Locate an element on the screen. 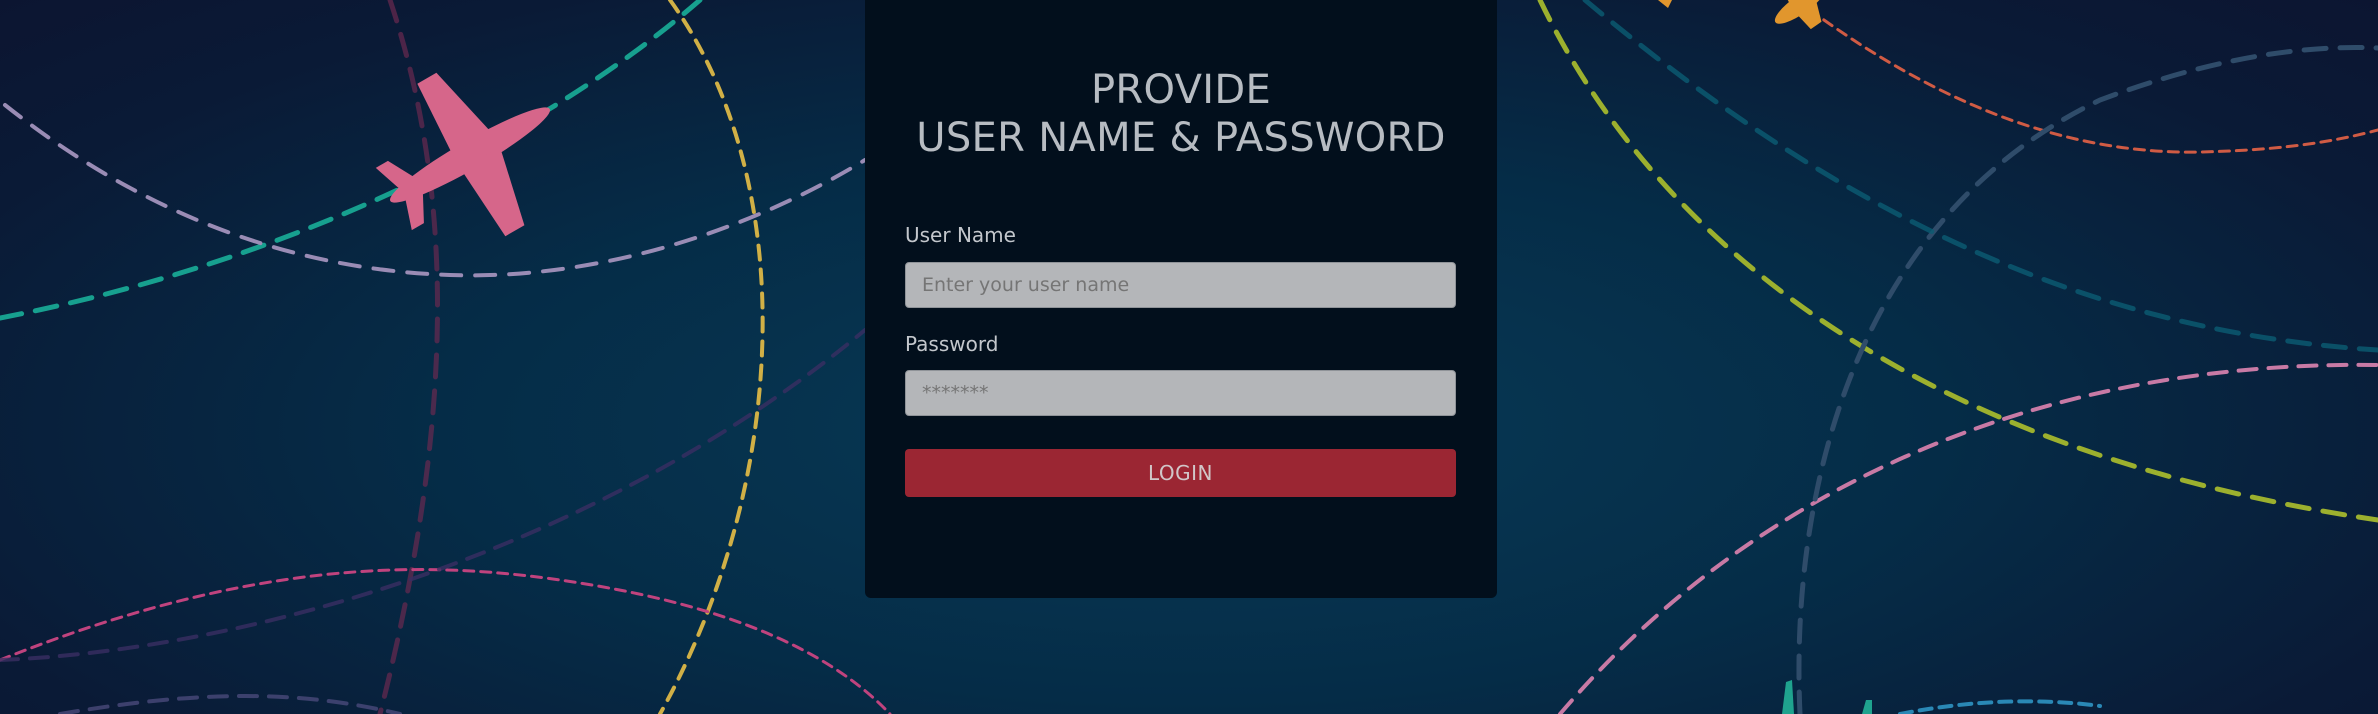 The image size is (2378, 714). title-line-1: PROVIDE is located at coordinates (1181, 90).